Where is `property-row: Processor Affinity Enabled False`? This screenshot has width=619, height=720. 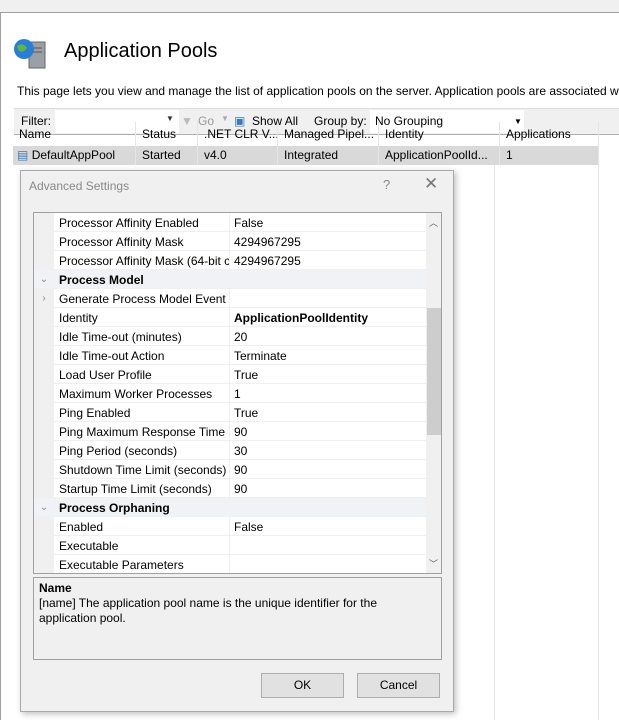 property-row: Processor Affinity Enabled False is located at coordinates (230, 222).